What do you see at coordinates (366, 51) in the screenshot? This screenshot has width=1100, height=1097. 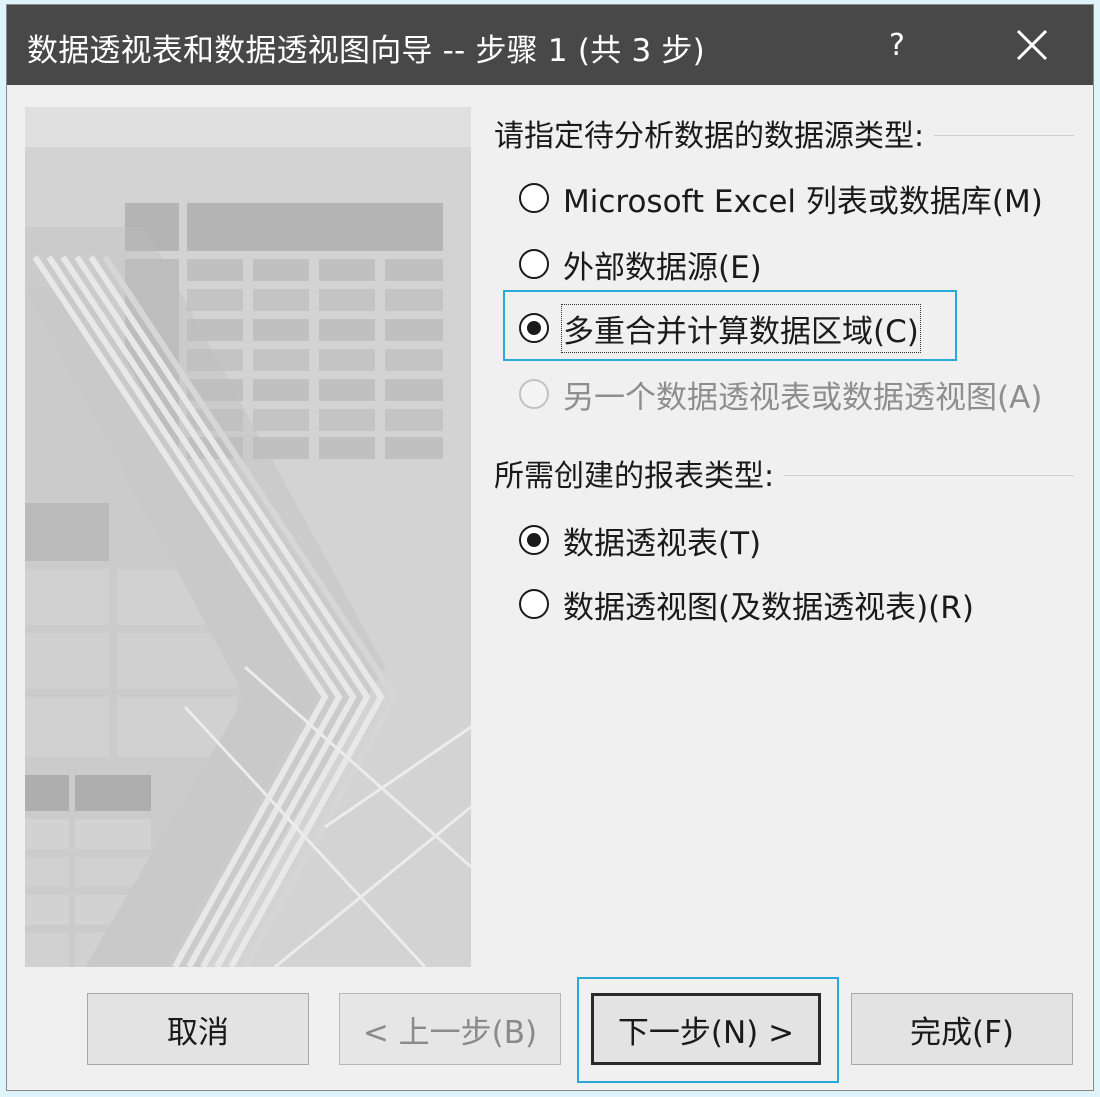 I see `window-title: 数据透视表和数据透视图向导 -- 步骤 1 (共 3 步)` at bounding box center [366, 51].